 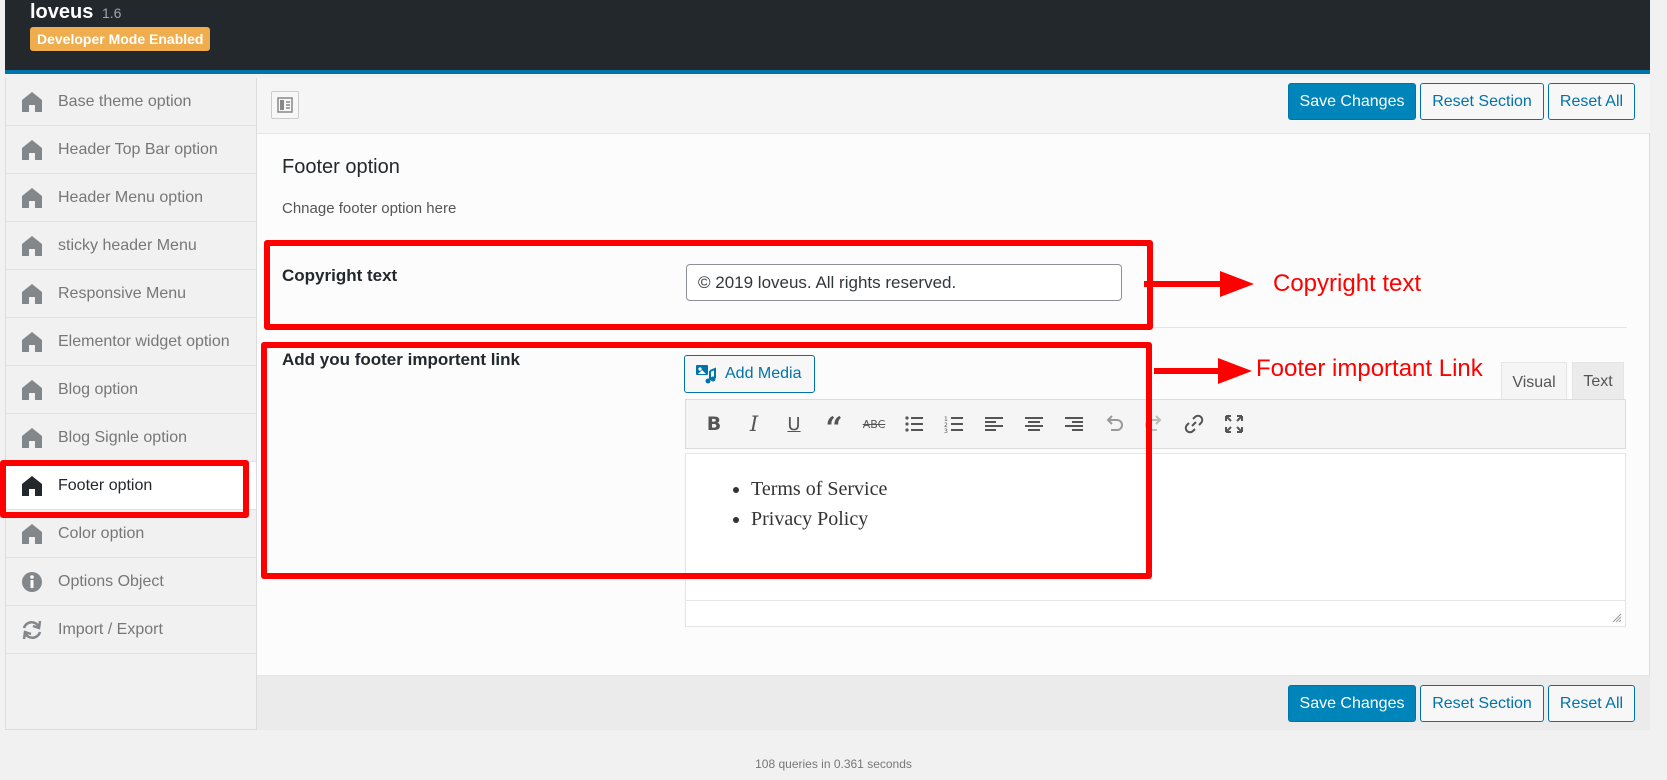 I want to click on sidebar-item-base-theme-option: Base theme option, so click(x=131, y=102).